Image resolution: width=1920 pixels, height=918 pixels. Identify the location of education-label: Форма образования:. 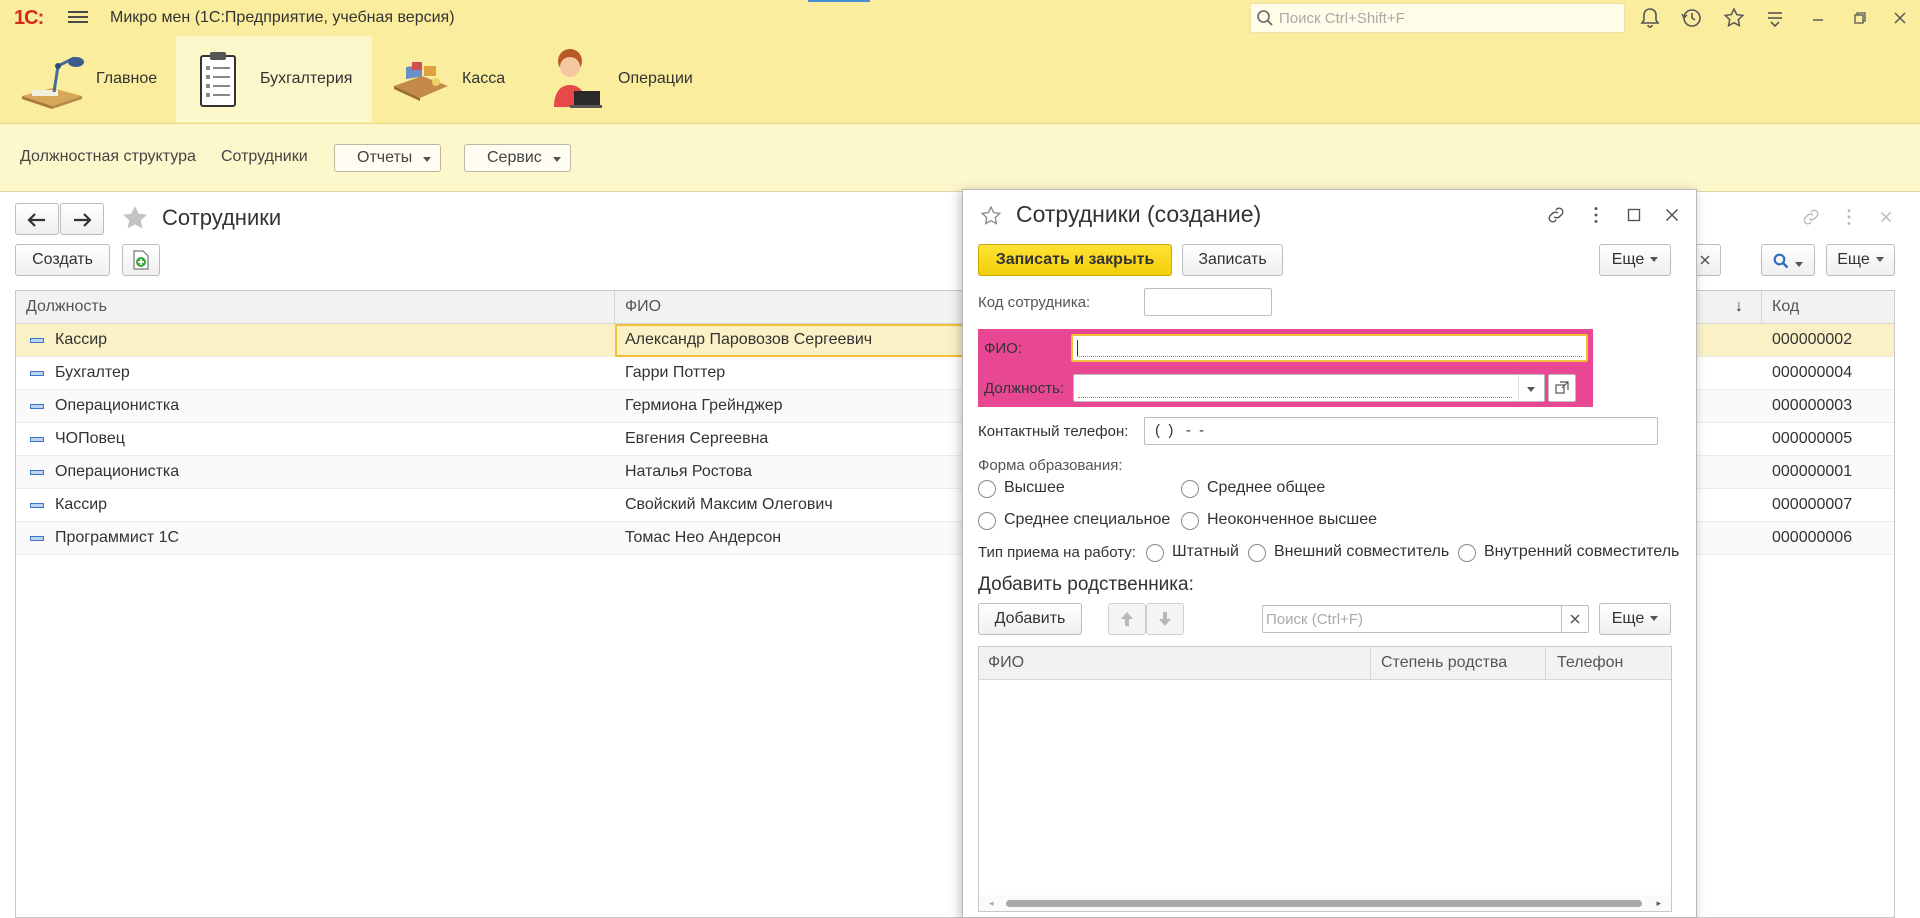
(1050, 465).